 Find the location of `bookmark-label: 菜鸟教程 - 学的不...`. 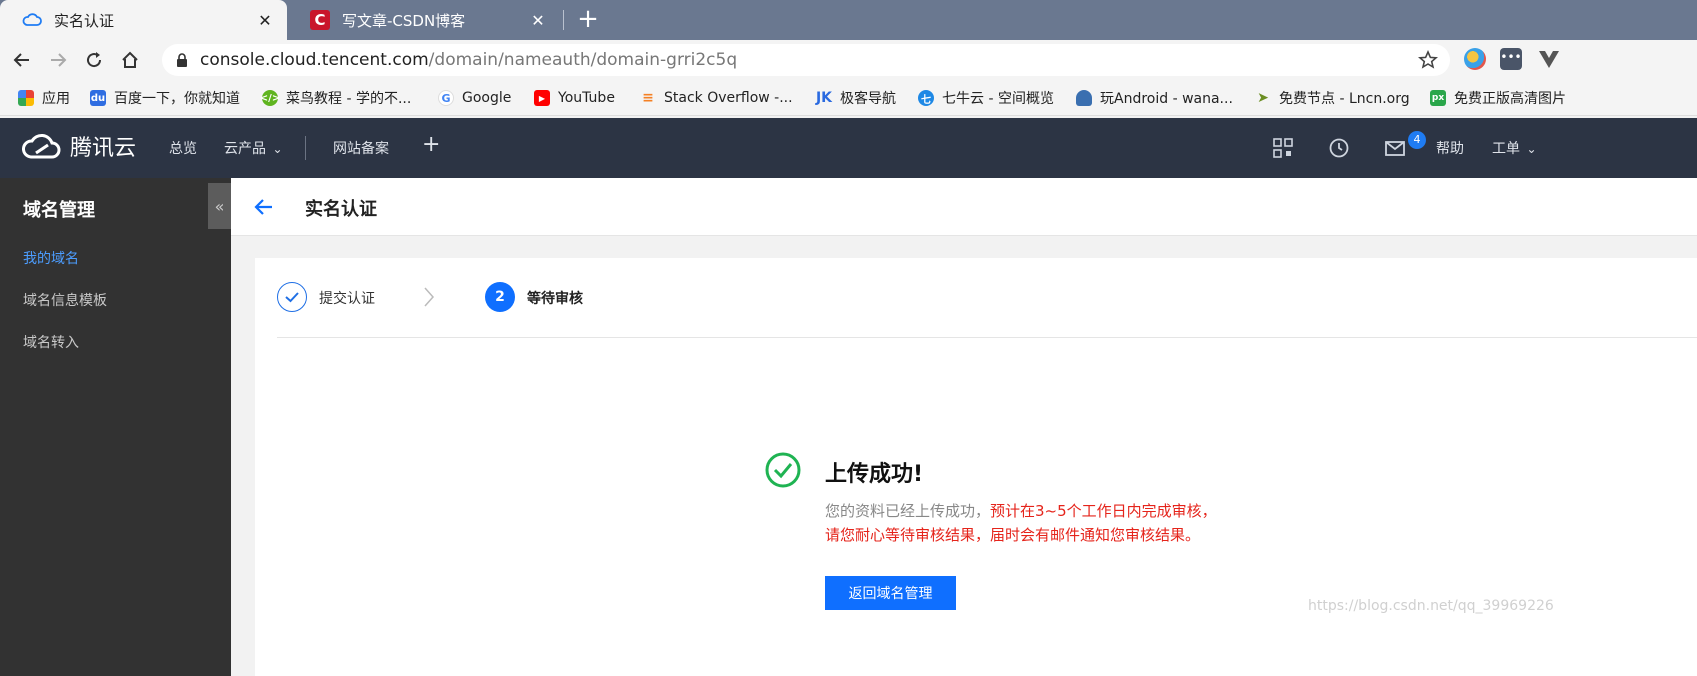

bookmark-label: 菜鸟教程 - 学的不... is located at coordinates (349, 99).